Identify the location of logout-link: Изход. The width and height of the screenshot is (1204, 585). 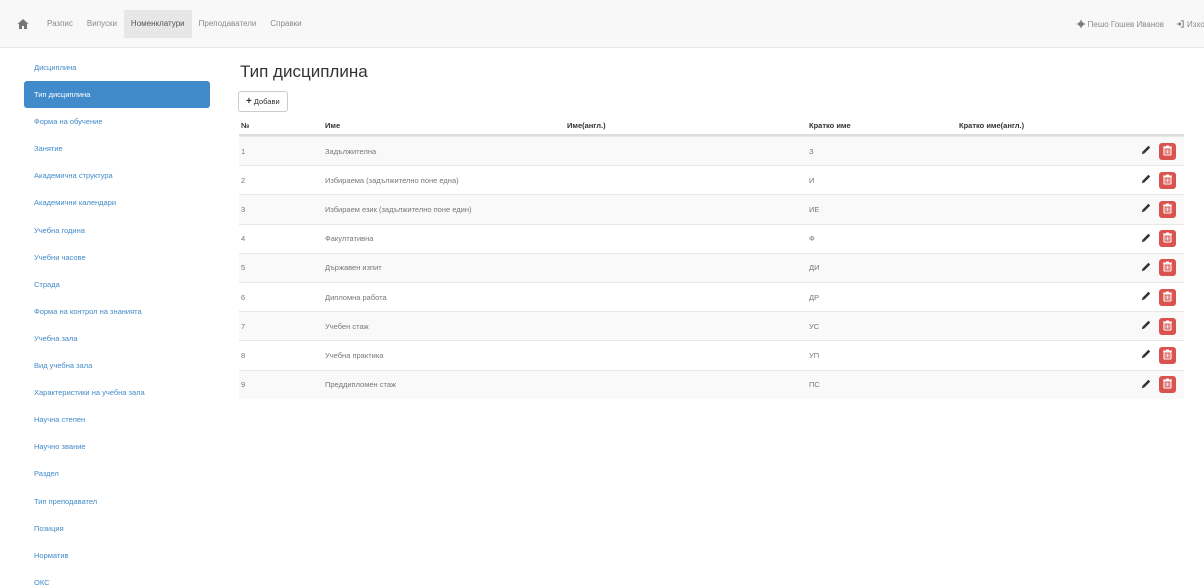
(1190, 24).